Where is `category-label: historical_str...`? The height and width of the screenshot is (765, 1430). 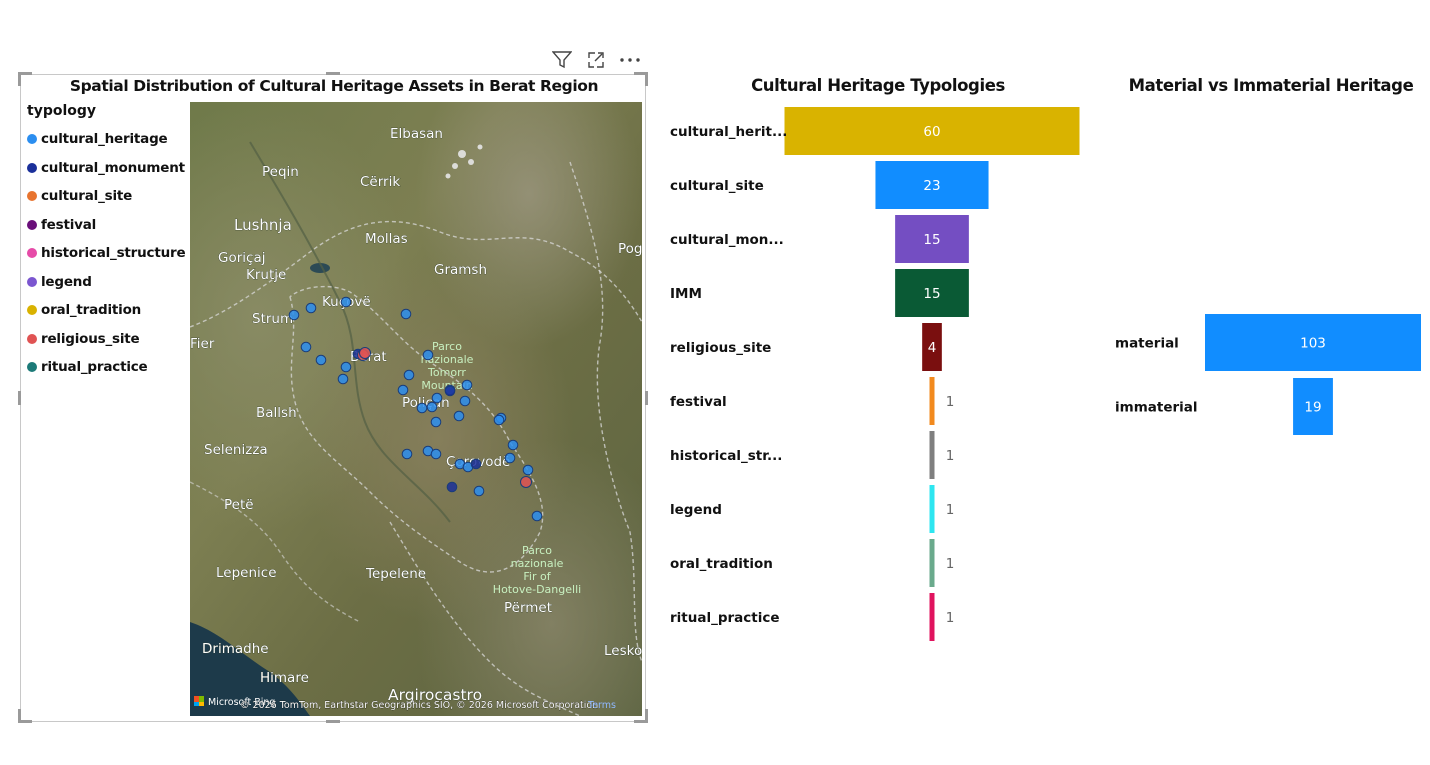 category-label: historical_str... is located at coordinates (726, 456).